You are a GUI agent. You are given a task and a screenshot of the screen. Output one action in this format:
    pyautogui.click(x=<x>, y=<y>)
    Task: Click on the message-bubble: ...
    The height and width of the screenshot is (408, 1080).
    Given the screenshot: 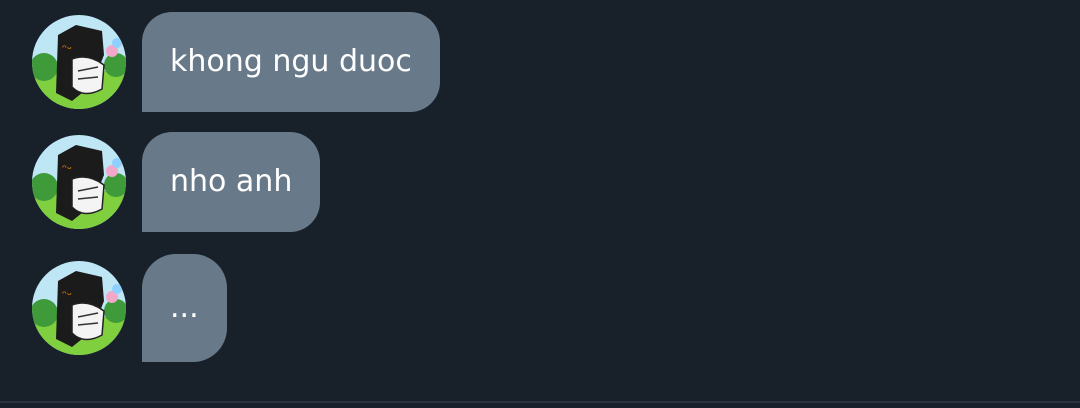 What is the action you would take?
    pyautogui.click(x=184, y=308)
    